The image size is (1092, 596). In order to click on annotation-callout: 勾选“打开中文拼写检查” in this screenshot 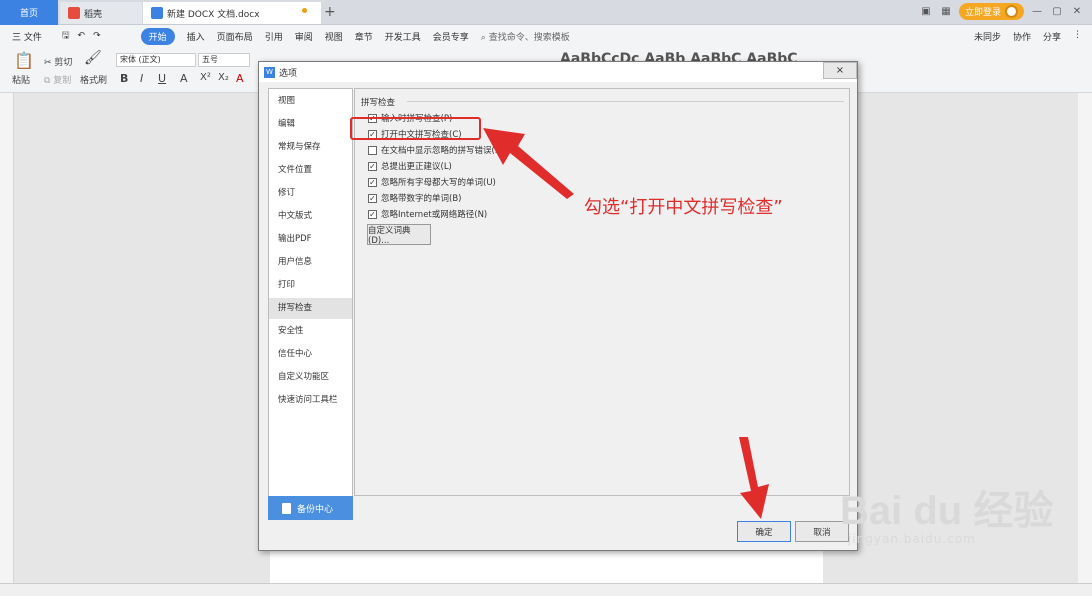, I will do `click(683, 207)`.